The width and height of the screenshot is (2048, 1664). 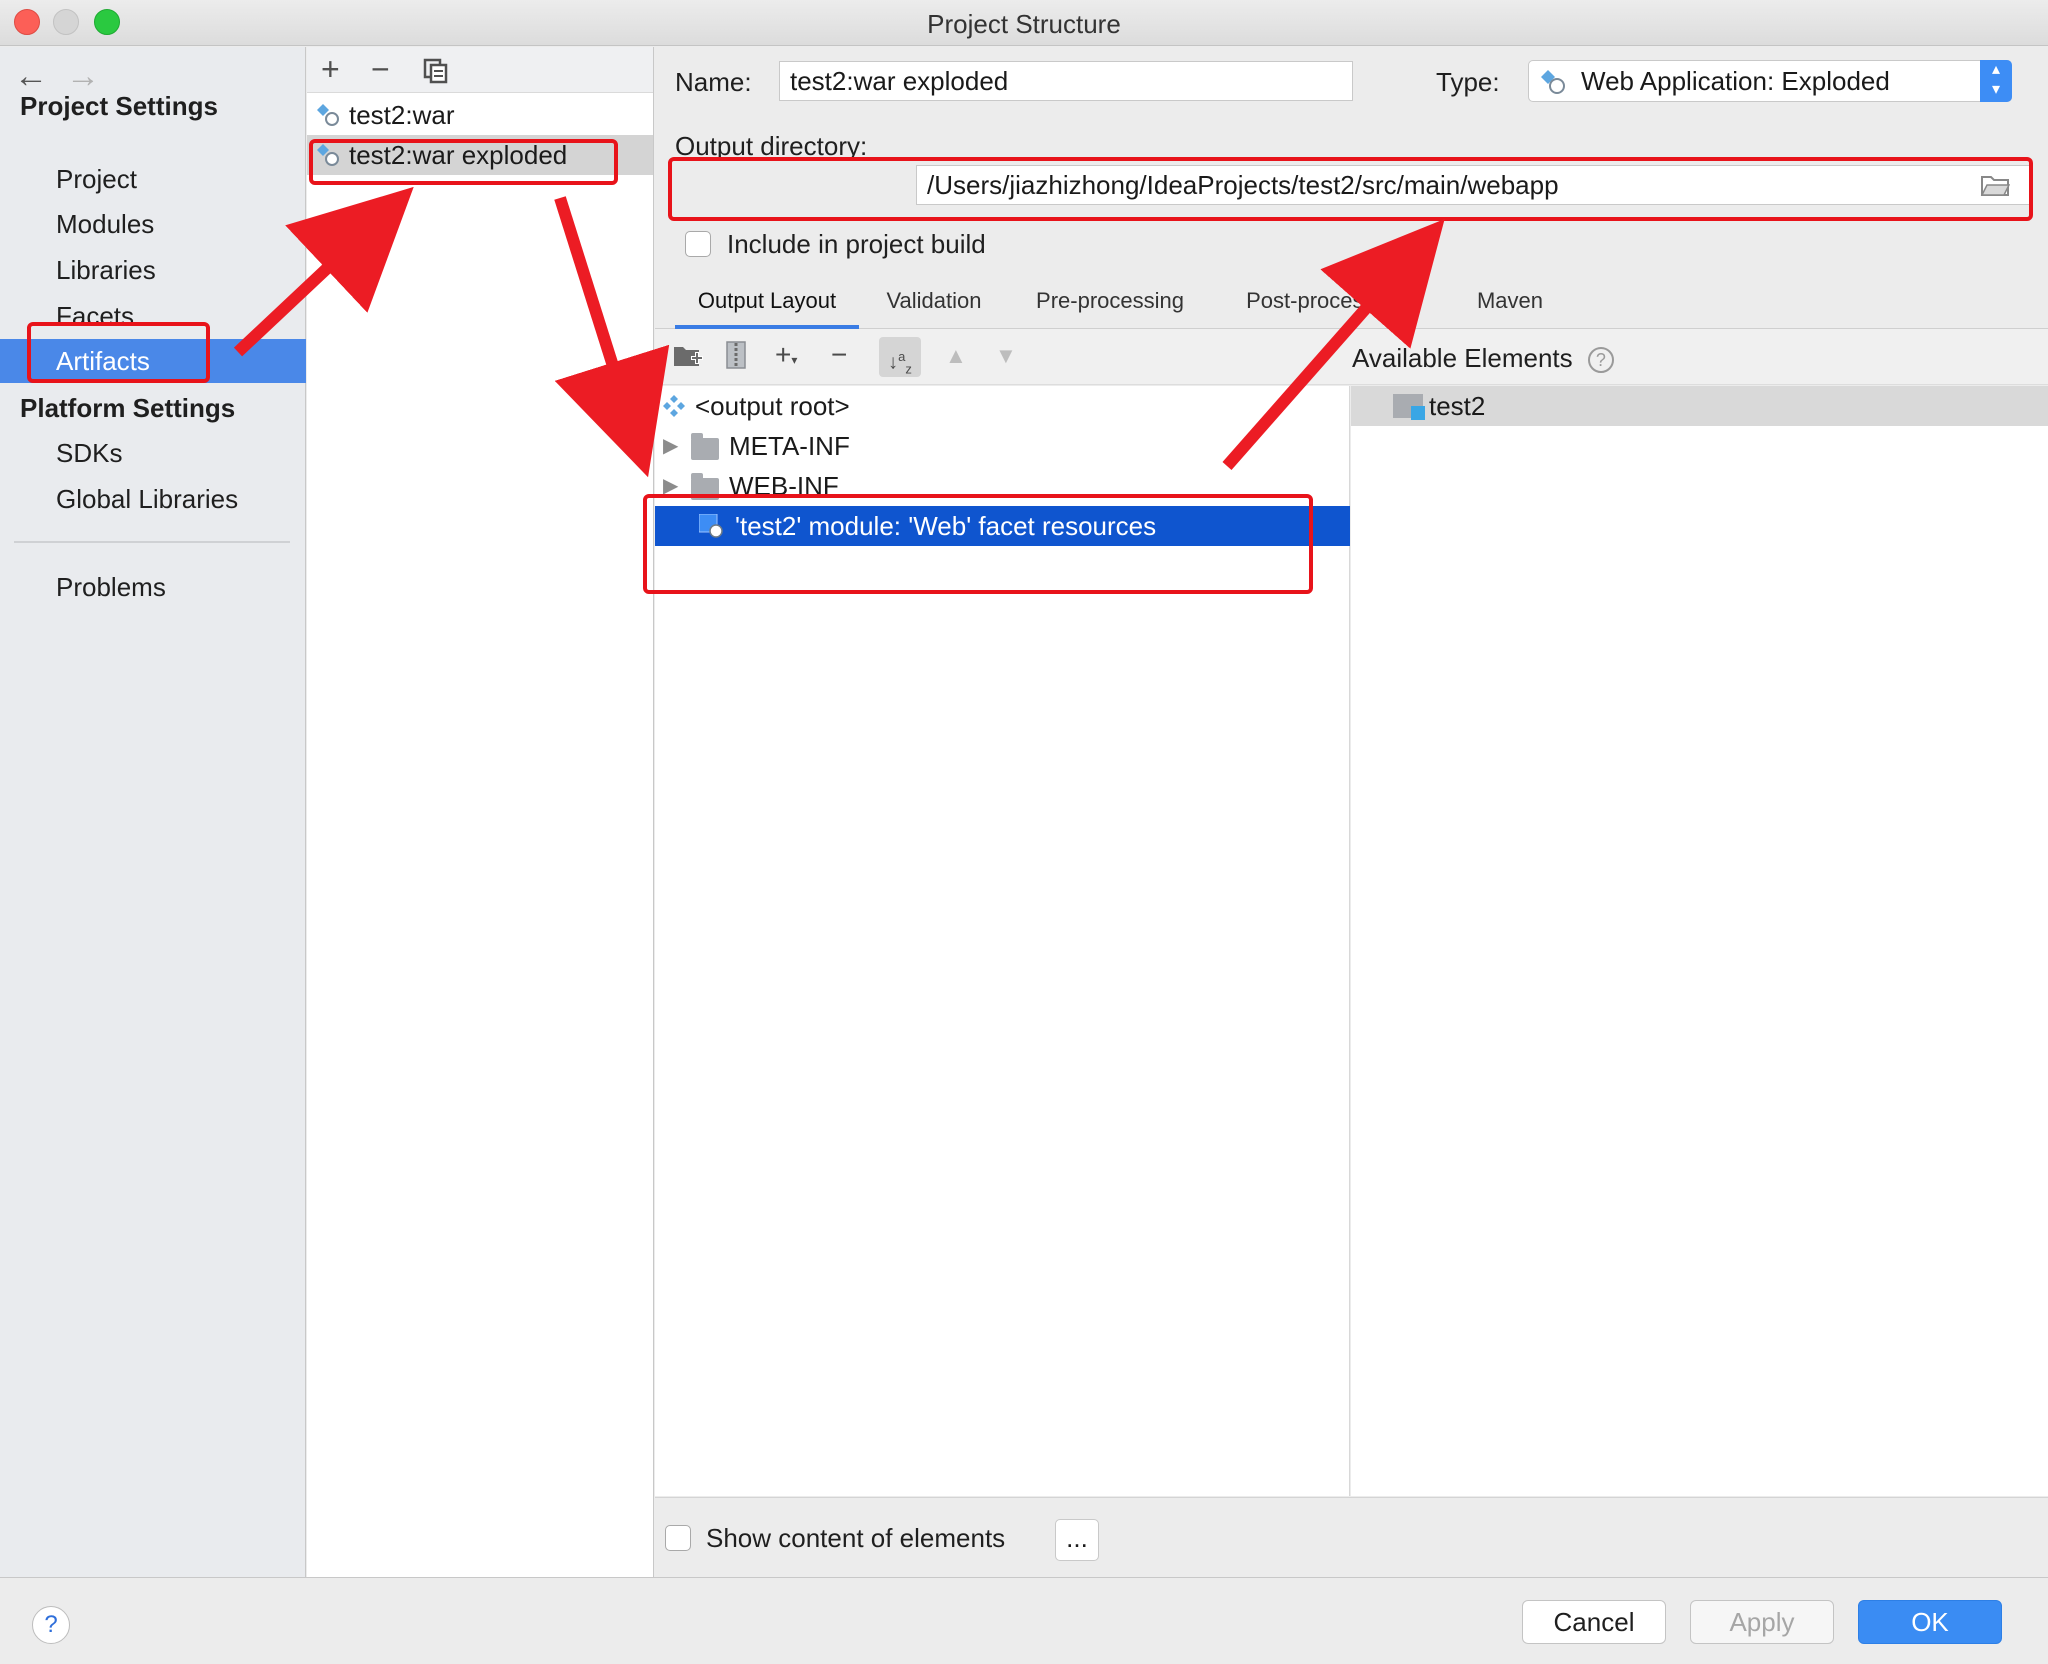 What do you see at coordinates (1002, 406) in the screenshot?
I see `tree-row-output-root: <output root>` at bounding box center [1002, 406].